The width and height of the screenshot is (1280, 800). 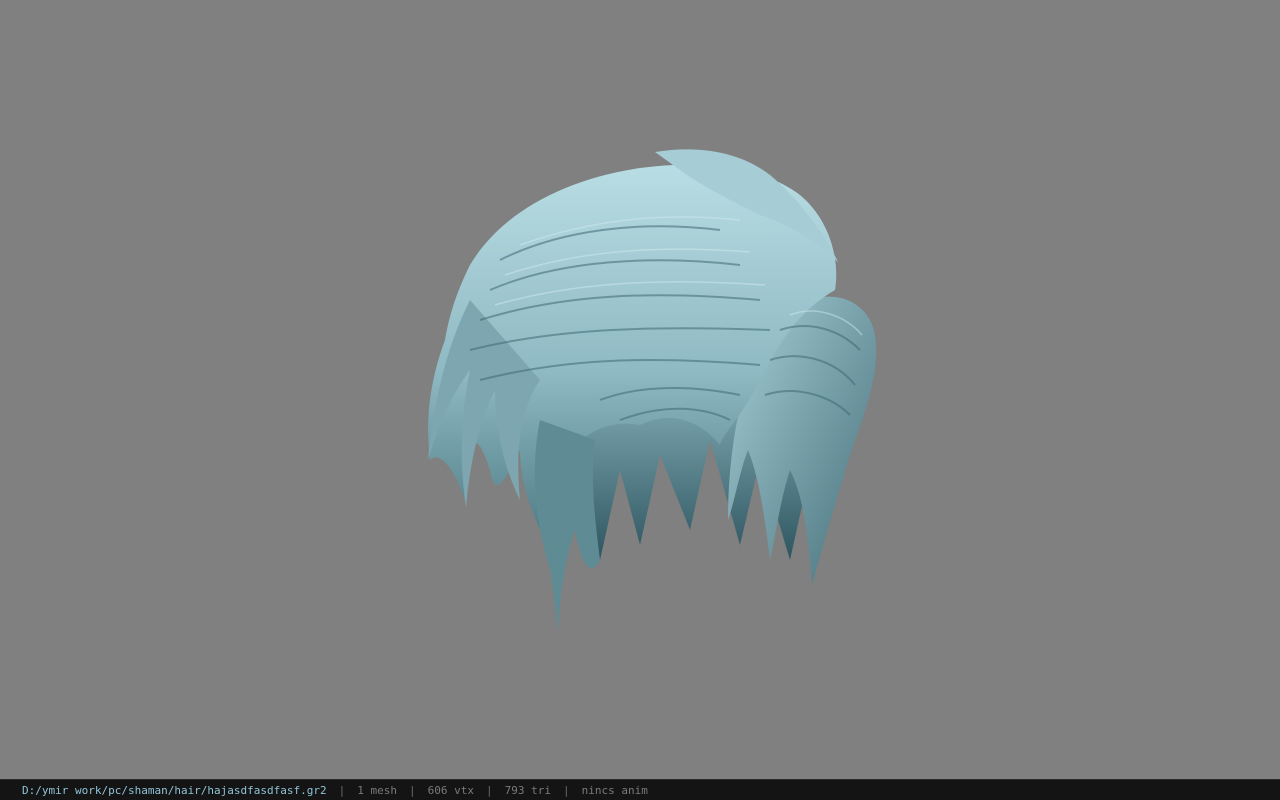 I want to click on triangle-count: 793 tri, so click(x=527, y=790).